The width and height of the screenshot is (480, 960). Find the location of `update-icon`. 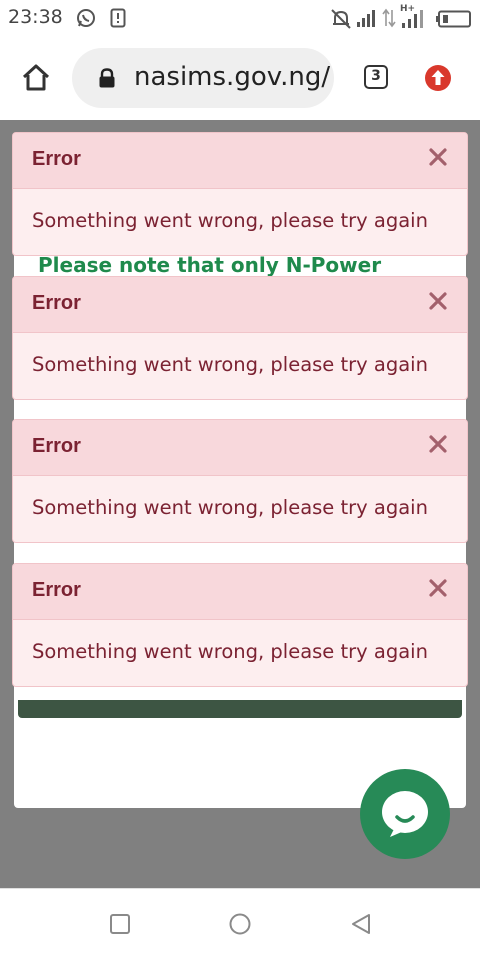

update-icon is located at coordinates (438, 78).